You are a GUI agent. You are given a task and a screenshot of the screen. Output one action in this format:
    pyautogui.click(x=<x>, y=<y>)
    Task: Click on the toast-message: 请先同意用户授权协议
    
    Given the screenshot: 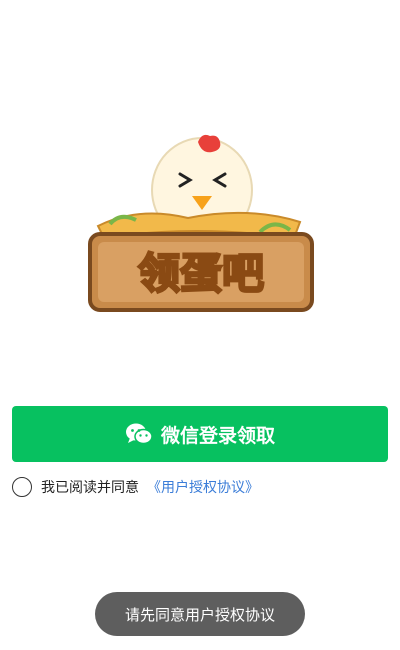 What is the action you would take?
    pyautogui.click(x=200, y=614)
    